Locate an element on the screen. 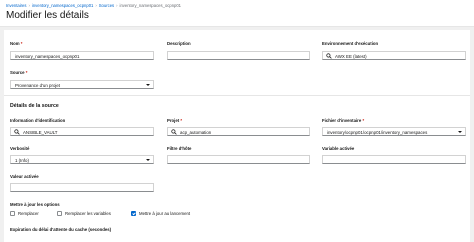 This screenshot has height=242, width=474. project-required-mark: * is located at coordinates (181, 120).